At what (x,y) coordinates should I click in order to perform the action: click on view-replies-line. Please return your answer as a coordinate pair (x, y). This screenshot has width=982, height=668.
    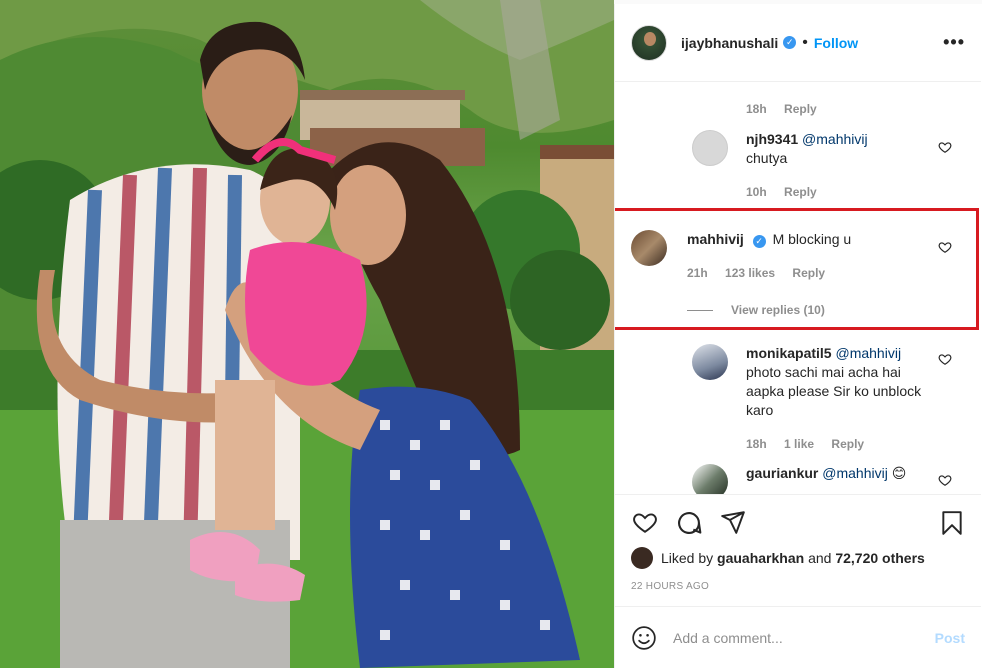
    Looking at the image, I should click on (700, 310).